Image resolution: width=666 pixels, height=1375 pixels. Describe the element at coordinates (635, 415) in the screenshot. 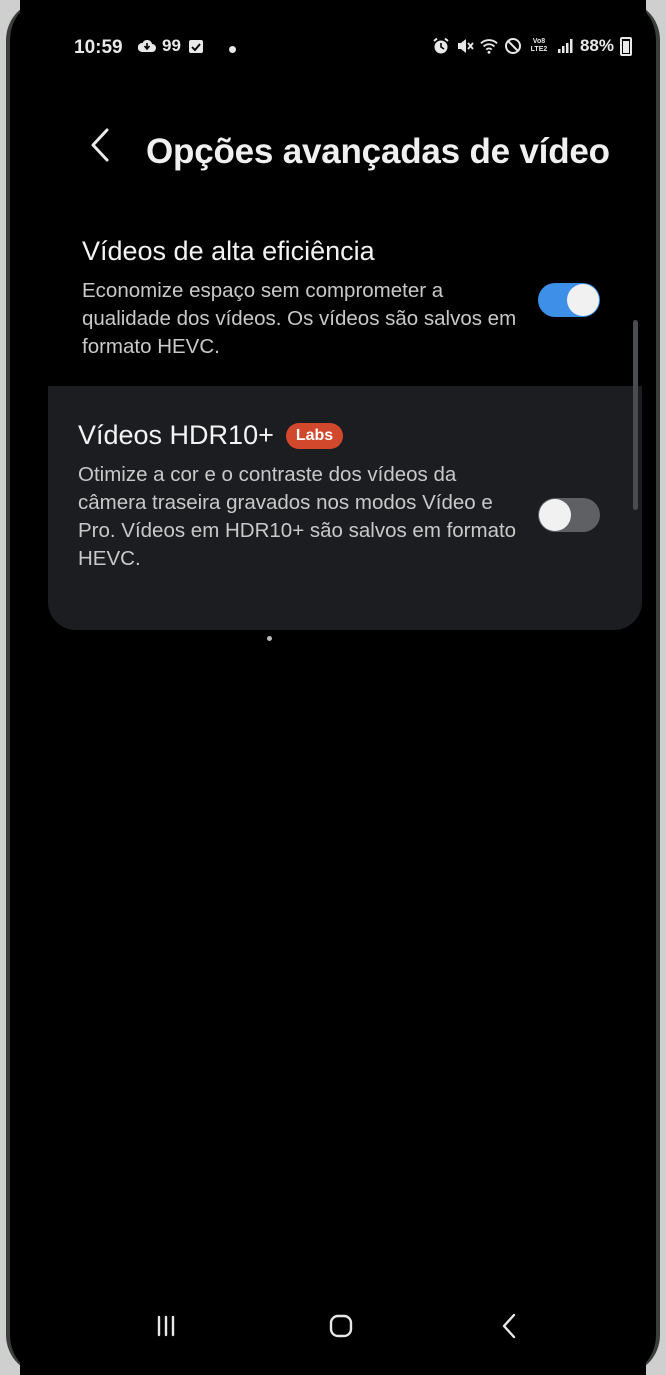

I see `scrollbar` at that location.